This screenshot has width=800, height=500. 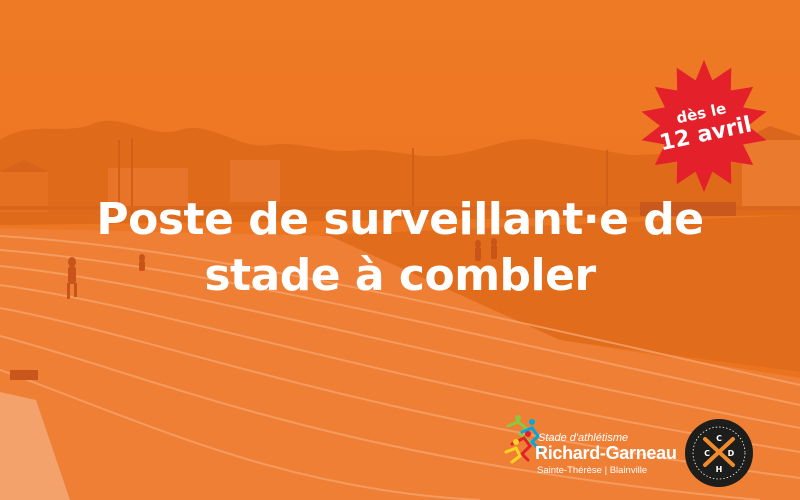 I want to click on hurdle, so click(x=24, y=375).